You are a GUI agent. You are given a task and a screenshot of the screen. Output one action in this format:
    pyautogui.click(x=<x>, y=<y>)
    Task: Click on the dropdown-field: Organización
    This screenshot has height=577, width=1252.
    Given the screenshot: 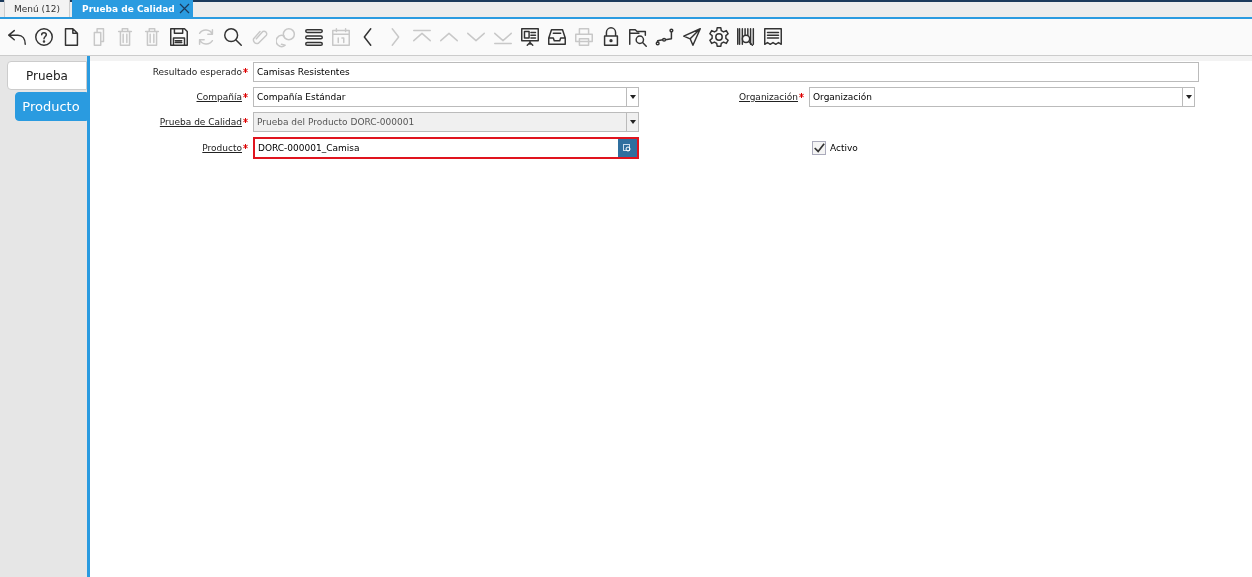 What is the action you would take?
    pyautogui.click(x=1002, y=97)
    